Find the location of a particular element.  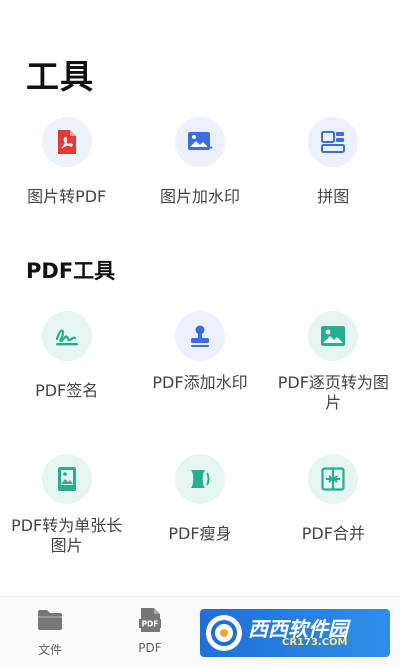

image-icon is located at coordinates (333, 336).